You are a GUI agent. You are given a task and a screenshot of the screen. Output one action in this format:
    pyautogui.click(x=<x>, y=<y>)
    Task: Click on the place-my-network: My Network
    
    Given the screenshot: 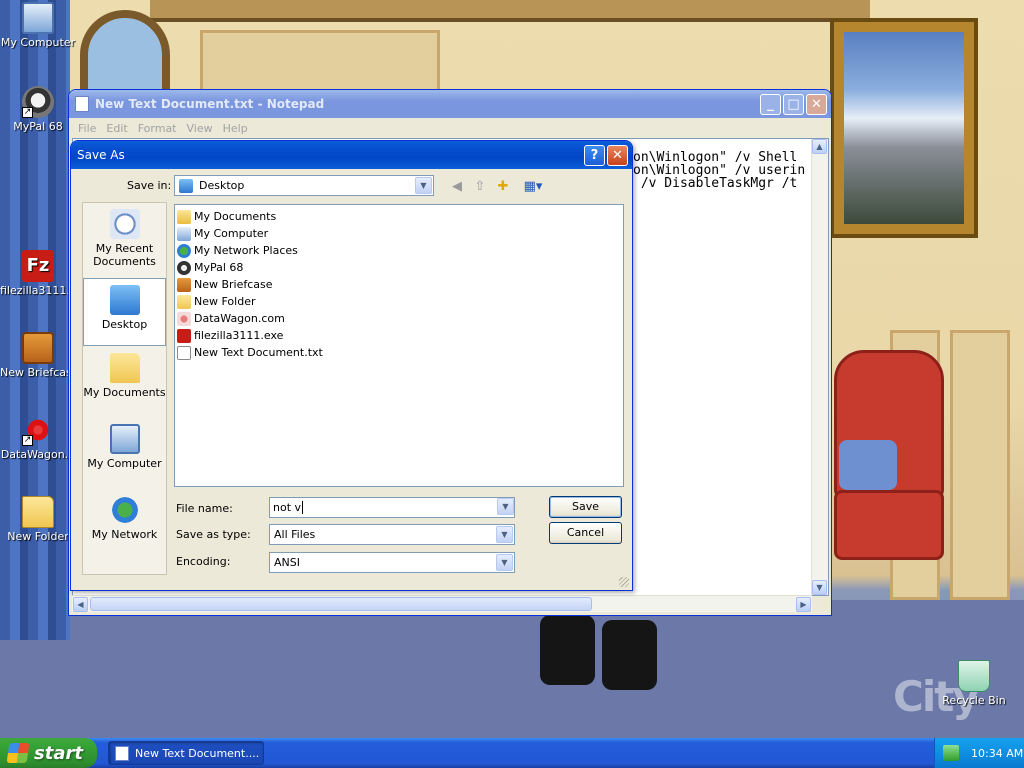 What is the action you would take?
    pyautogui.click(x=124, y=518)
    